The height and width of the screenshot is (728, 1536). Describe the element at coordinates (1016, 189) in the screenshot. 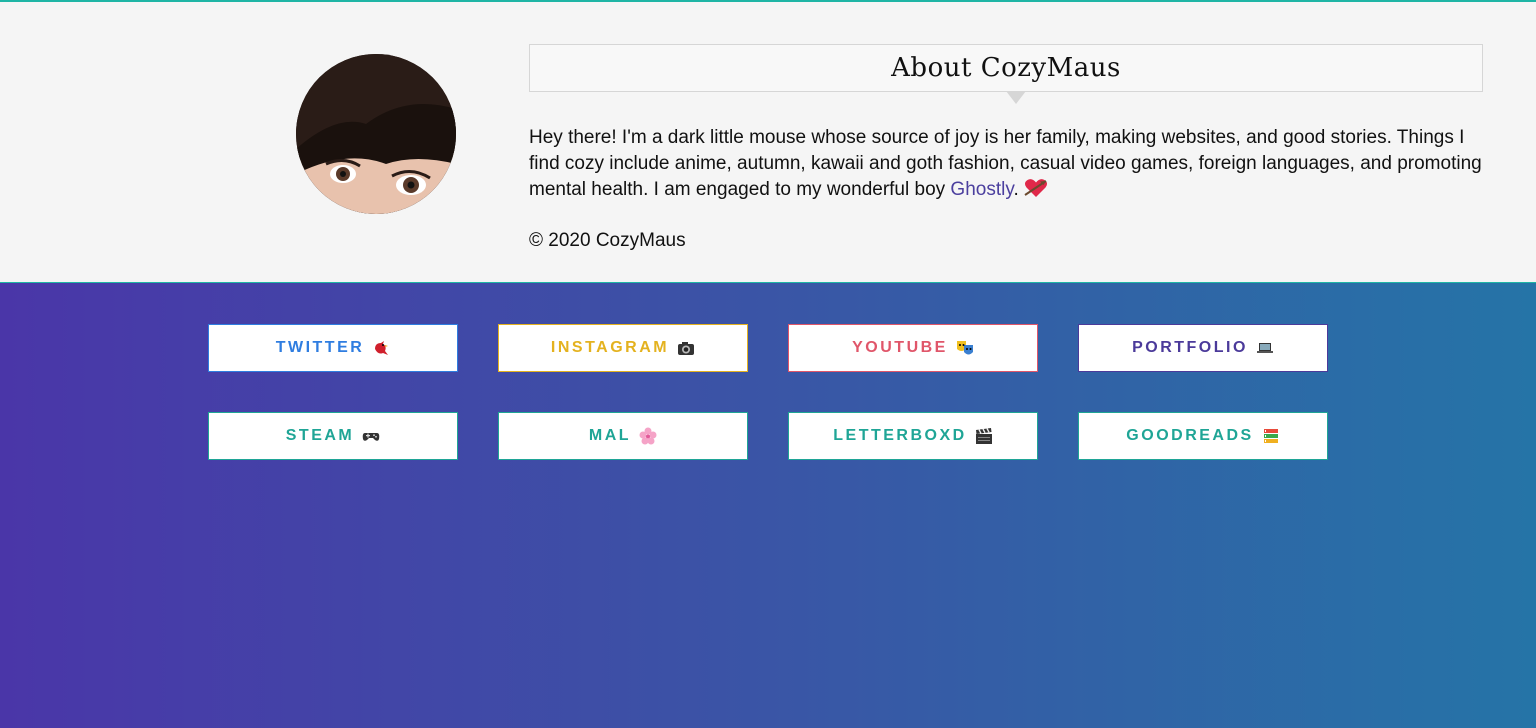

I see `bio-end: .` at that location.